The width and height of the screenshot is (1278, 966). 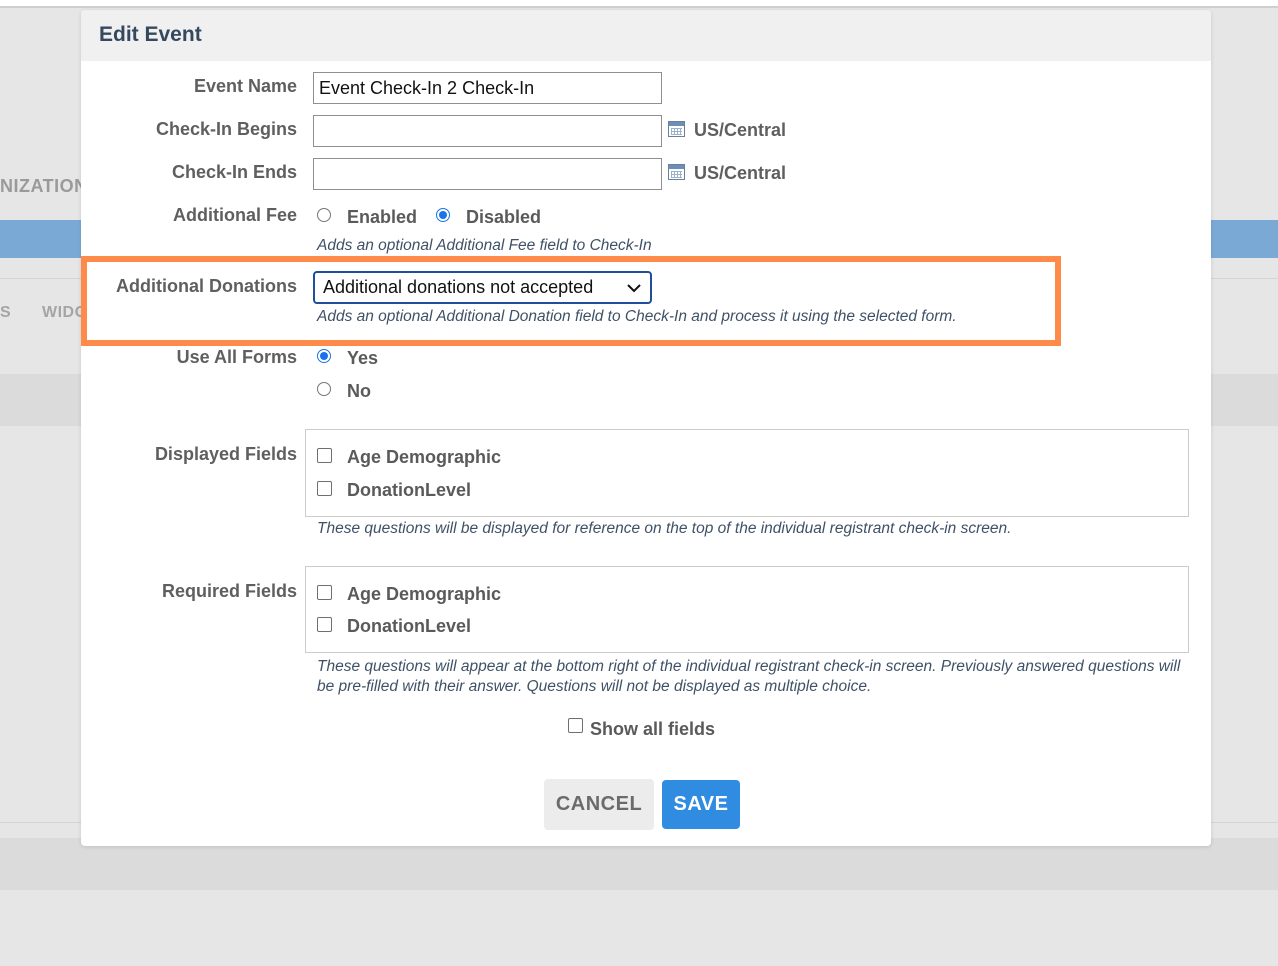 What do you see at coordinates (226, 129) in the screenshot?
I see `checkin-begins-label: Check-In Begins` at bounding box center [226, 129].